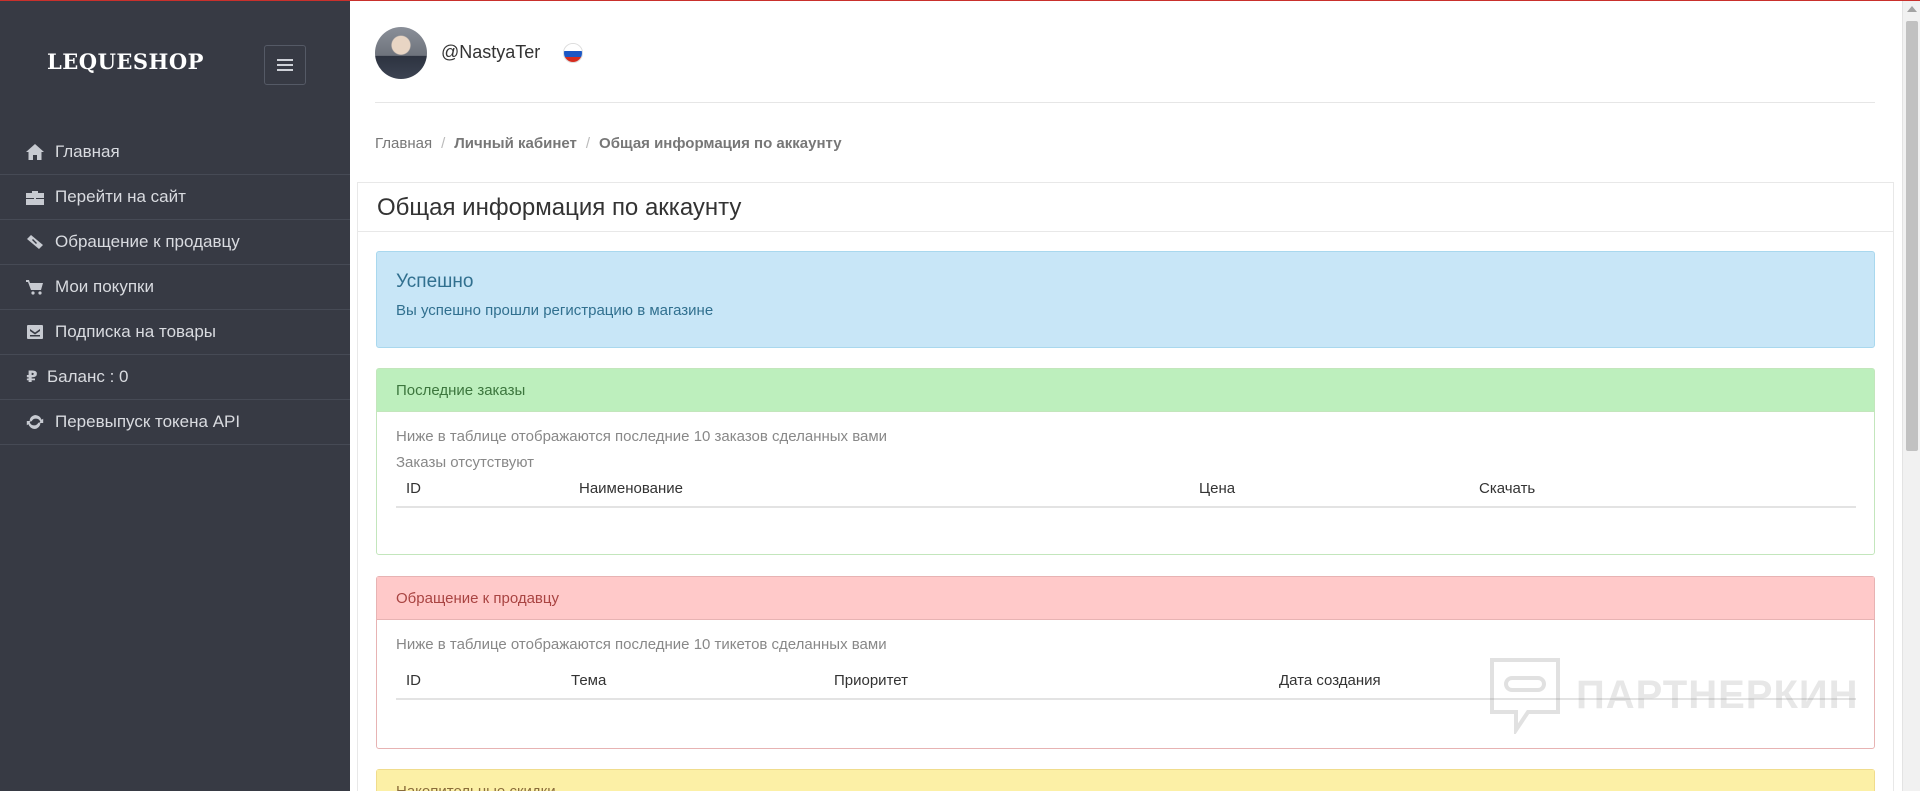  What do you see at coordinates (589, 680) in the screenshot?
I see `column-header: Тема` at bounding box center [589, 680].